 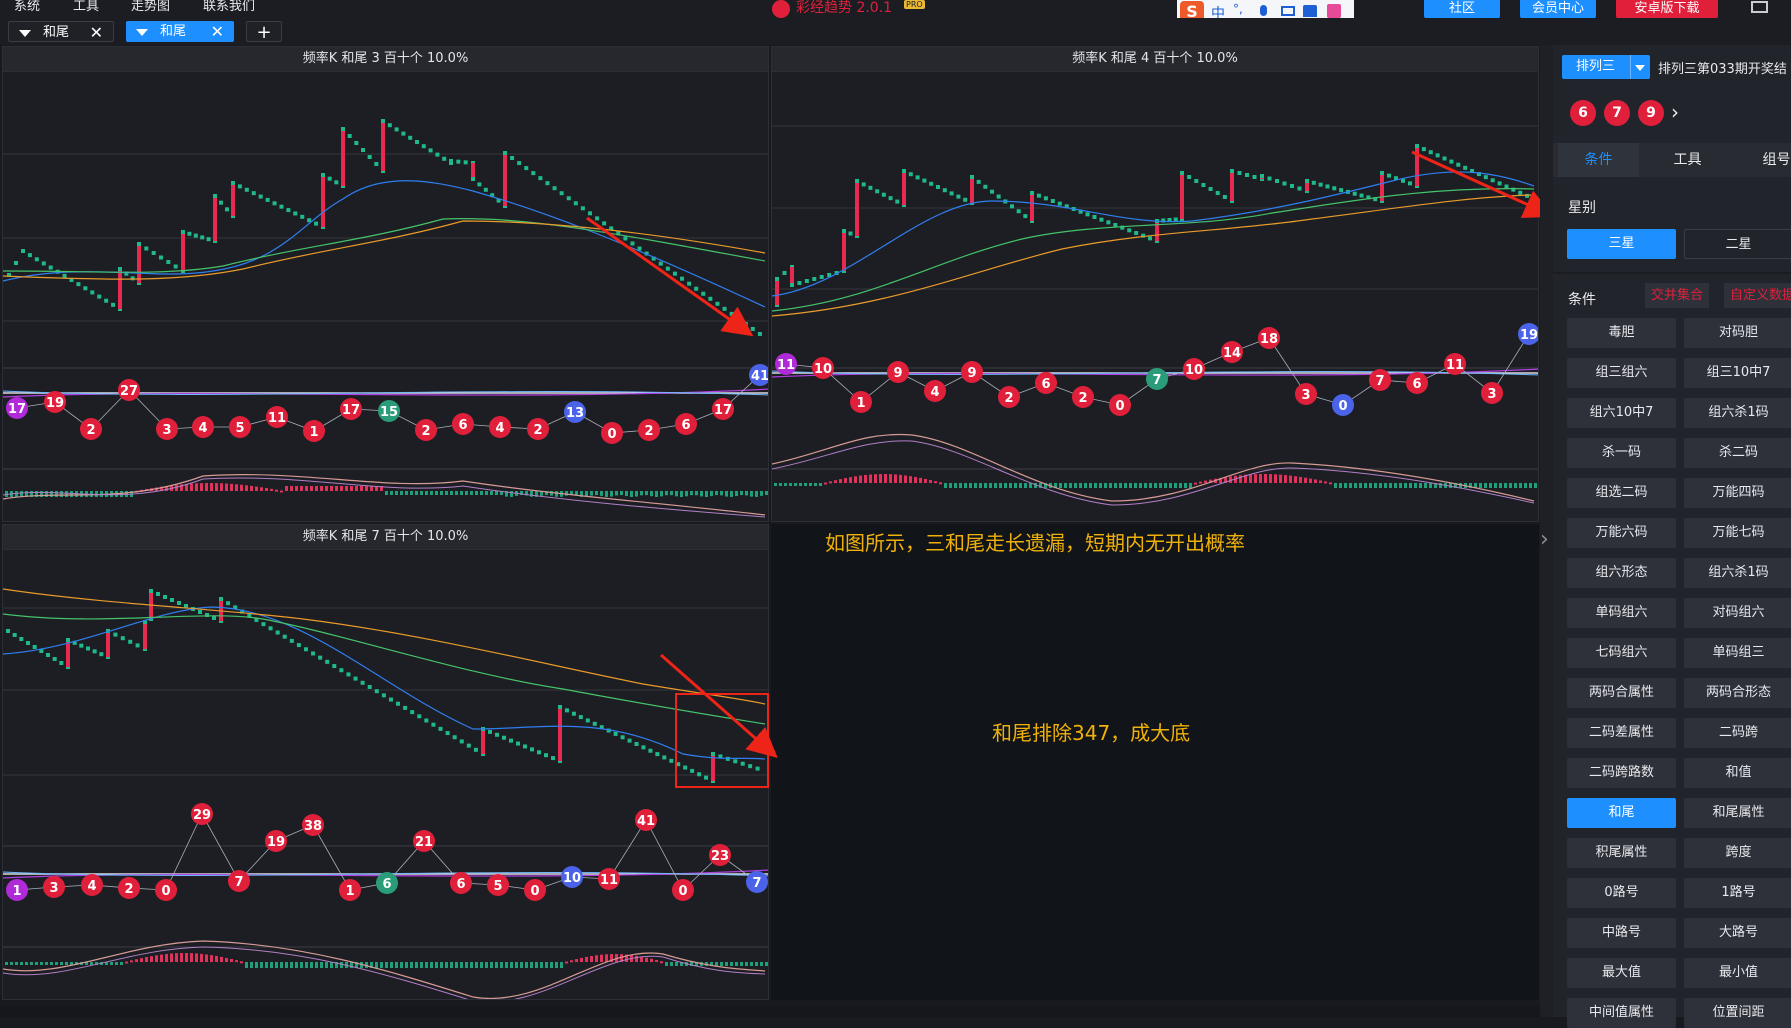 I want to click on condition-button: 位置间距, so click(x=1737, y=1013).